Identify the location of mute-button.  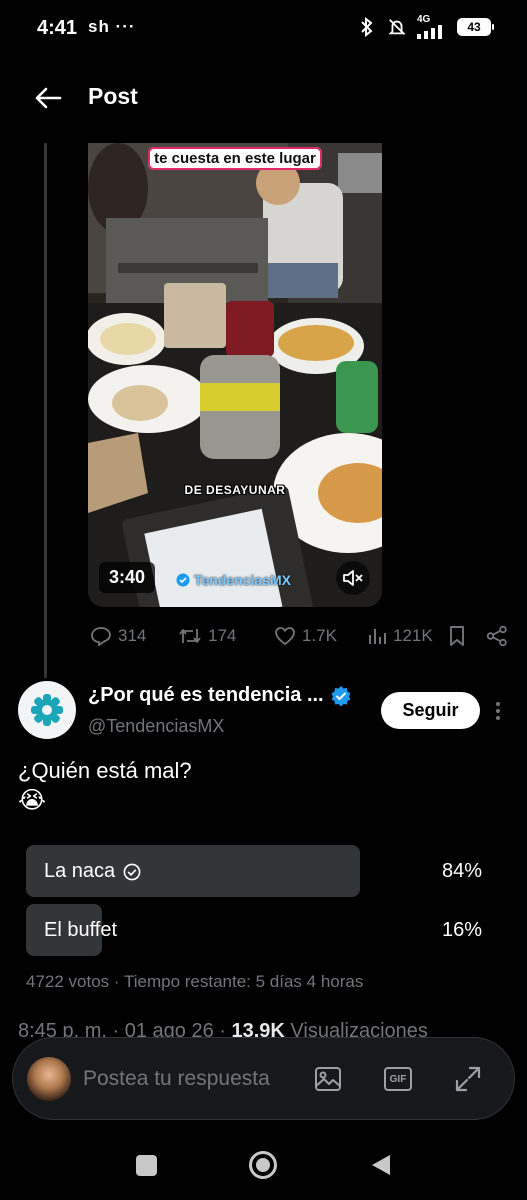
(353, 578).